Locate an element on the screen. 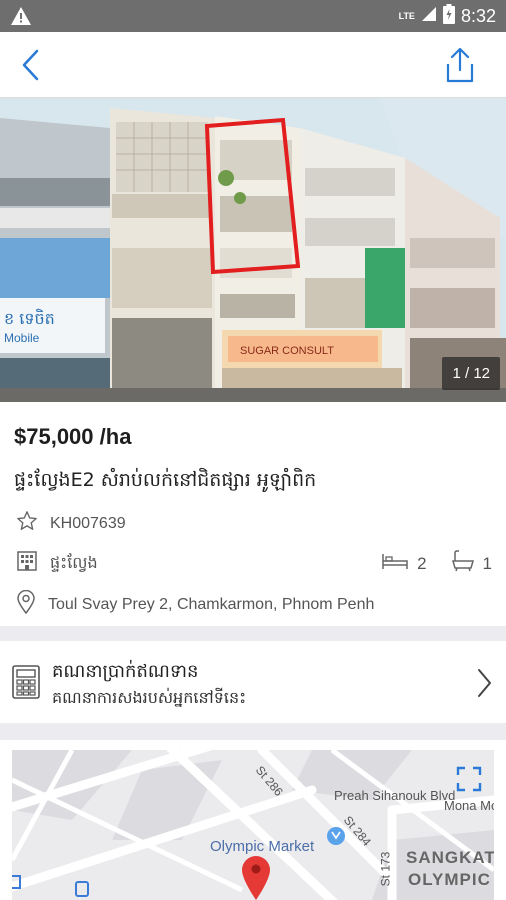 The image size is (506, 900). property-type: ផ្ទះល្វែង is located at coordinates (74, 562).